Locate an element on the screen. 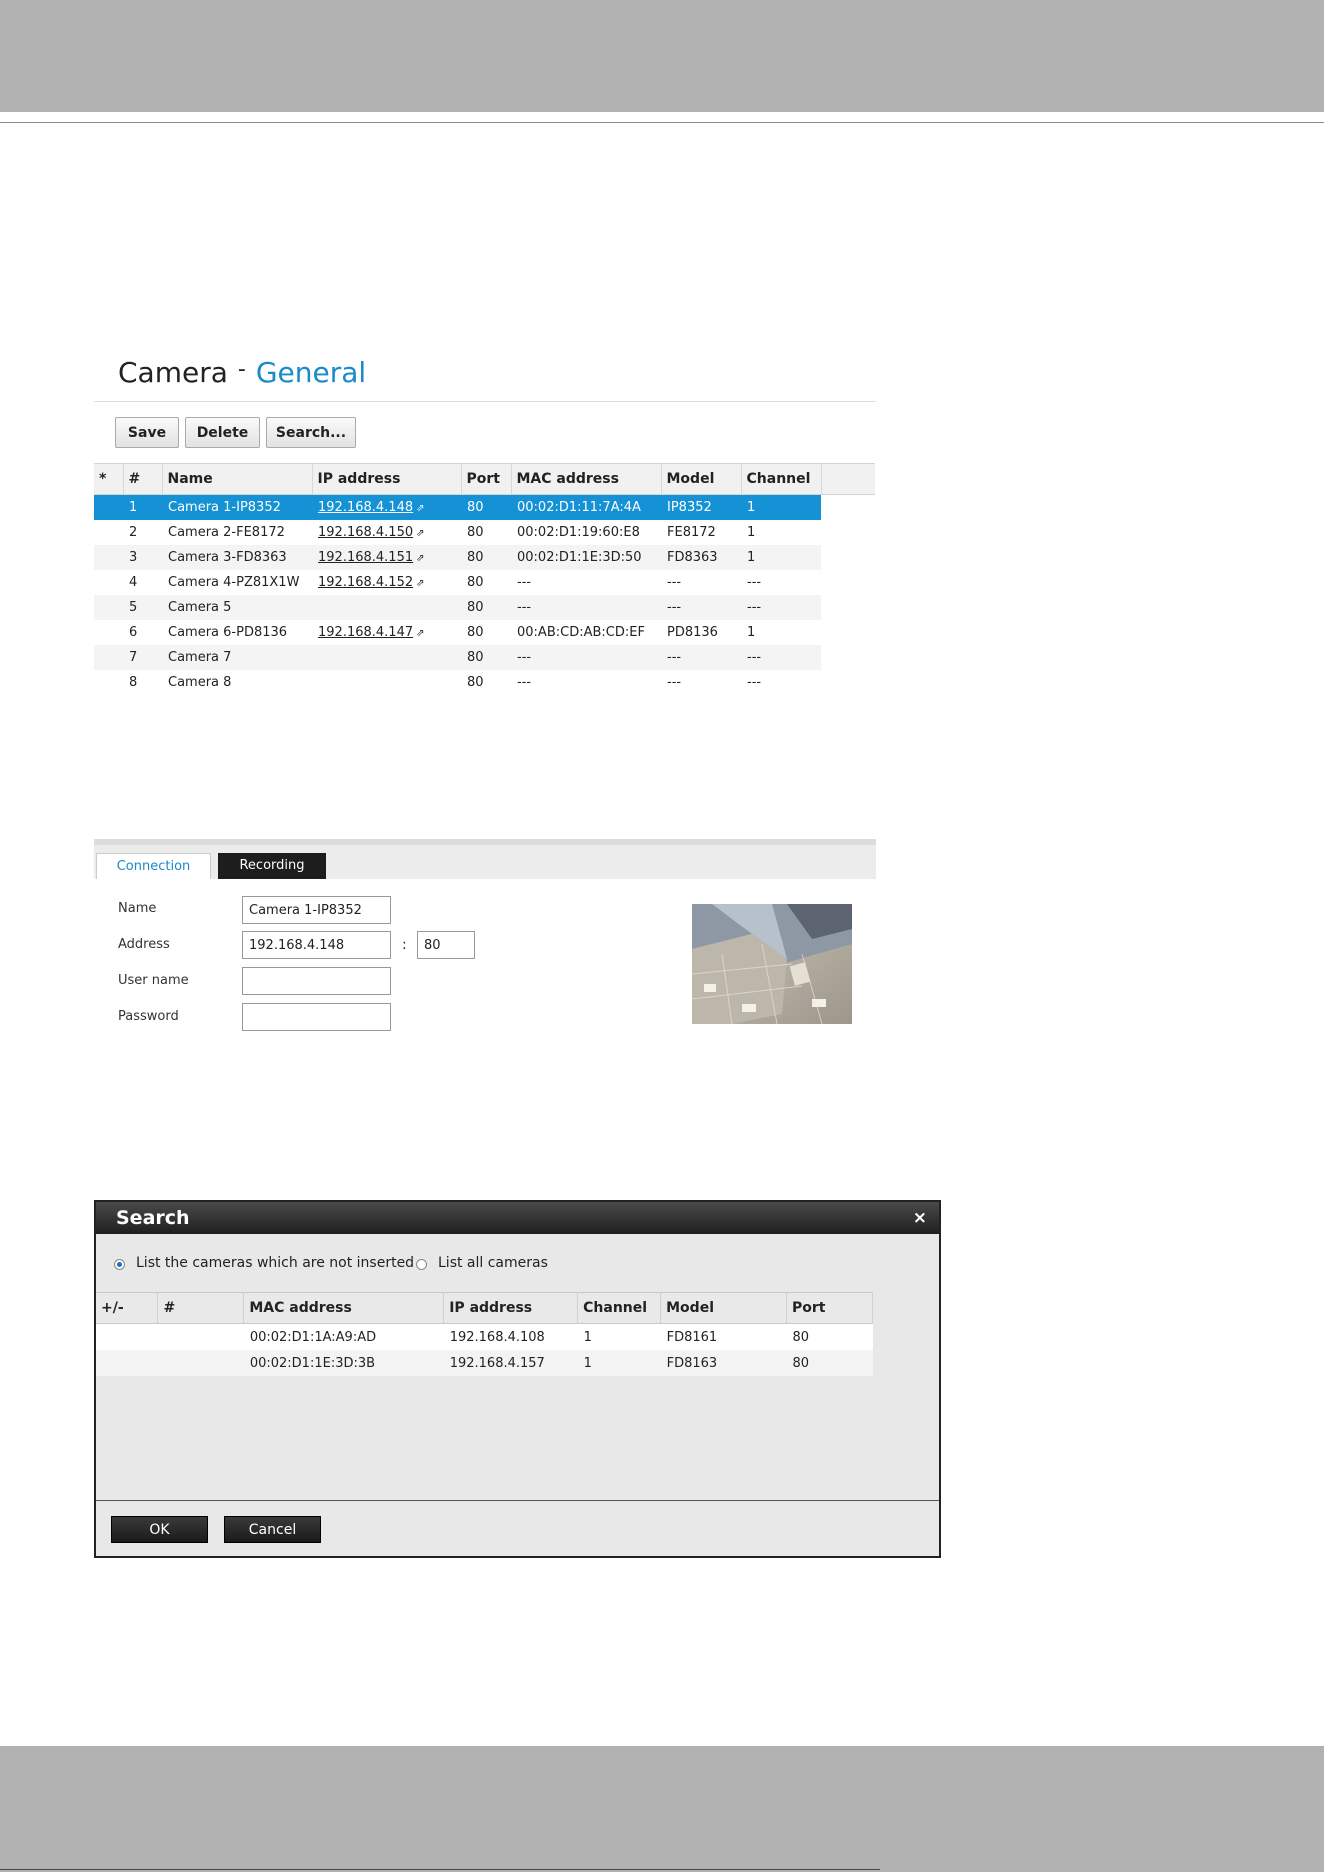 The width and height of the screenshot is (1324, 1872). camera-ip-link: 192.168.4.148 is located at coordinates (365, 507).